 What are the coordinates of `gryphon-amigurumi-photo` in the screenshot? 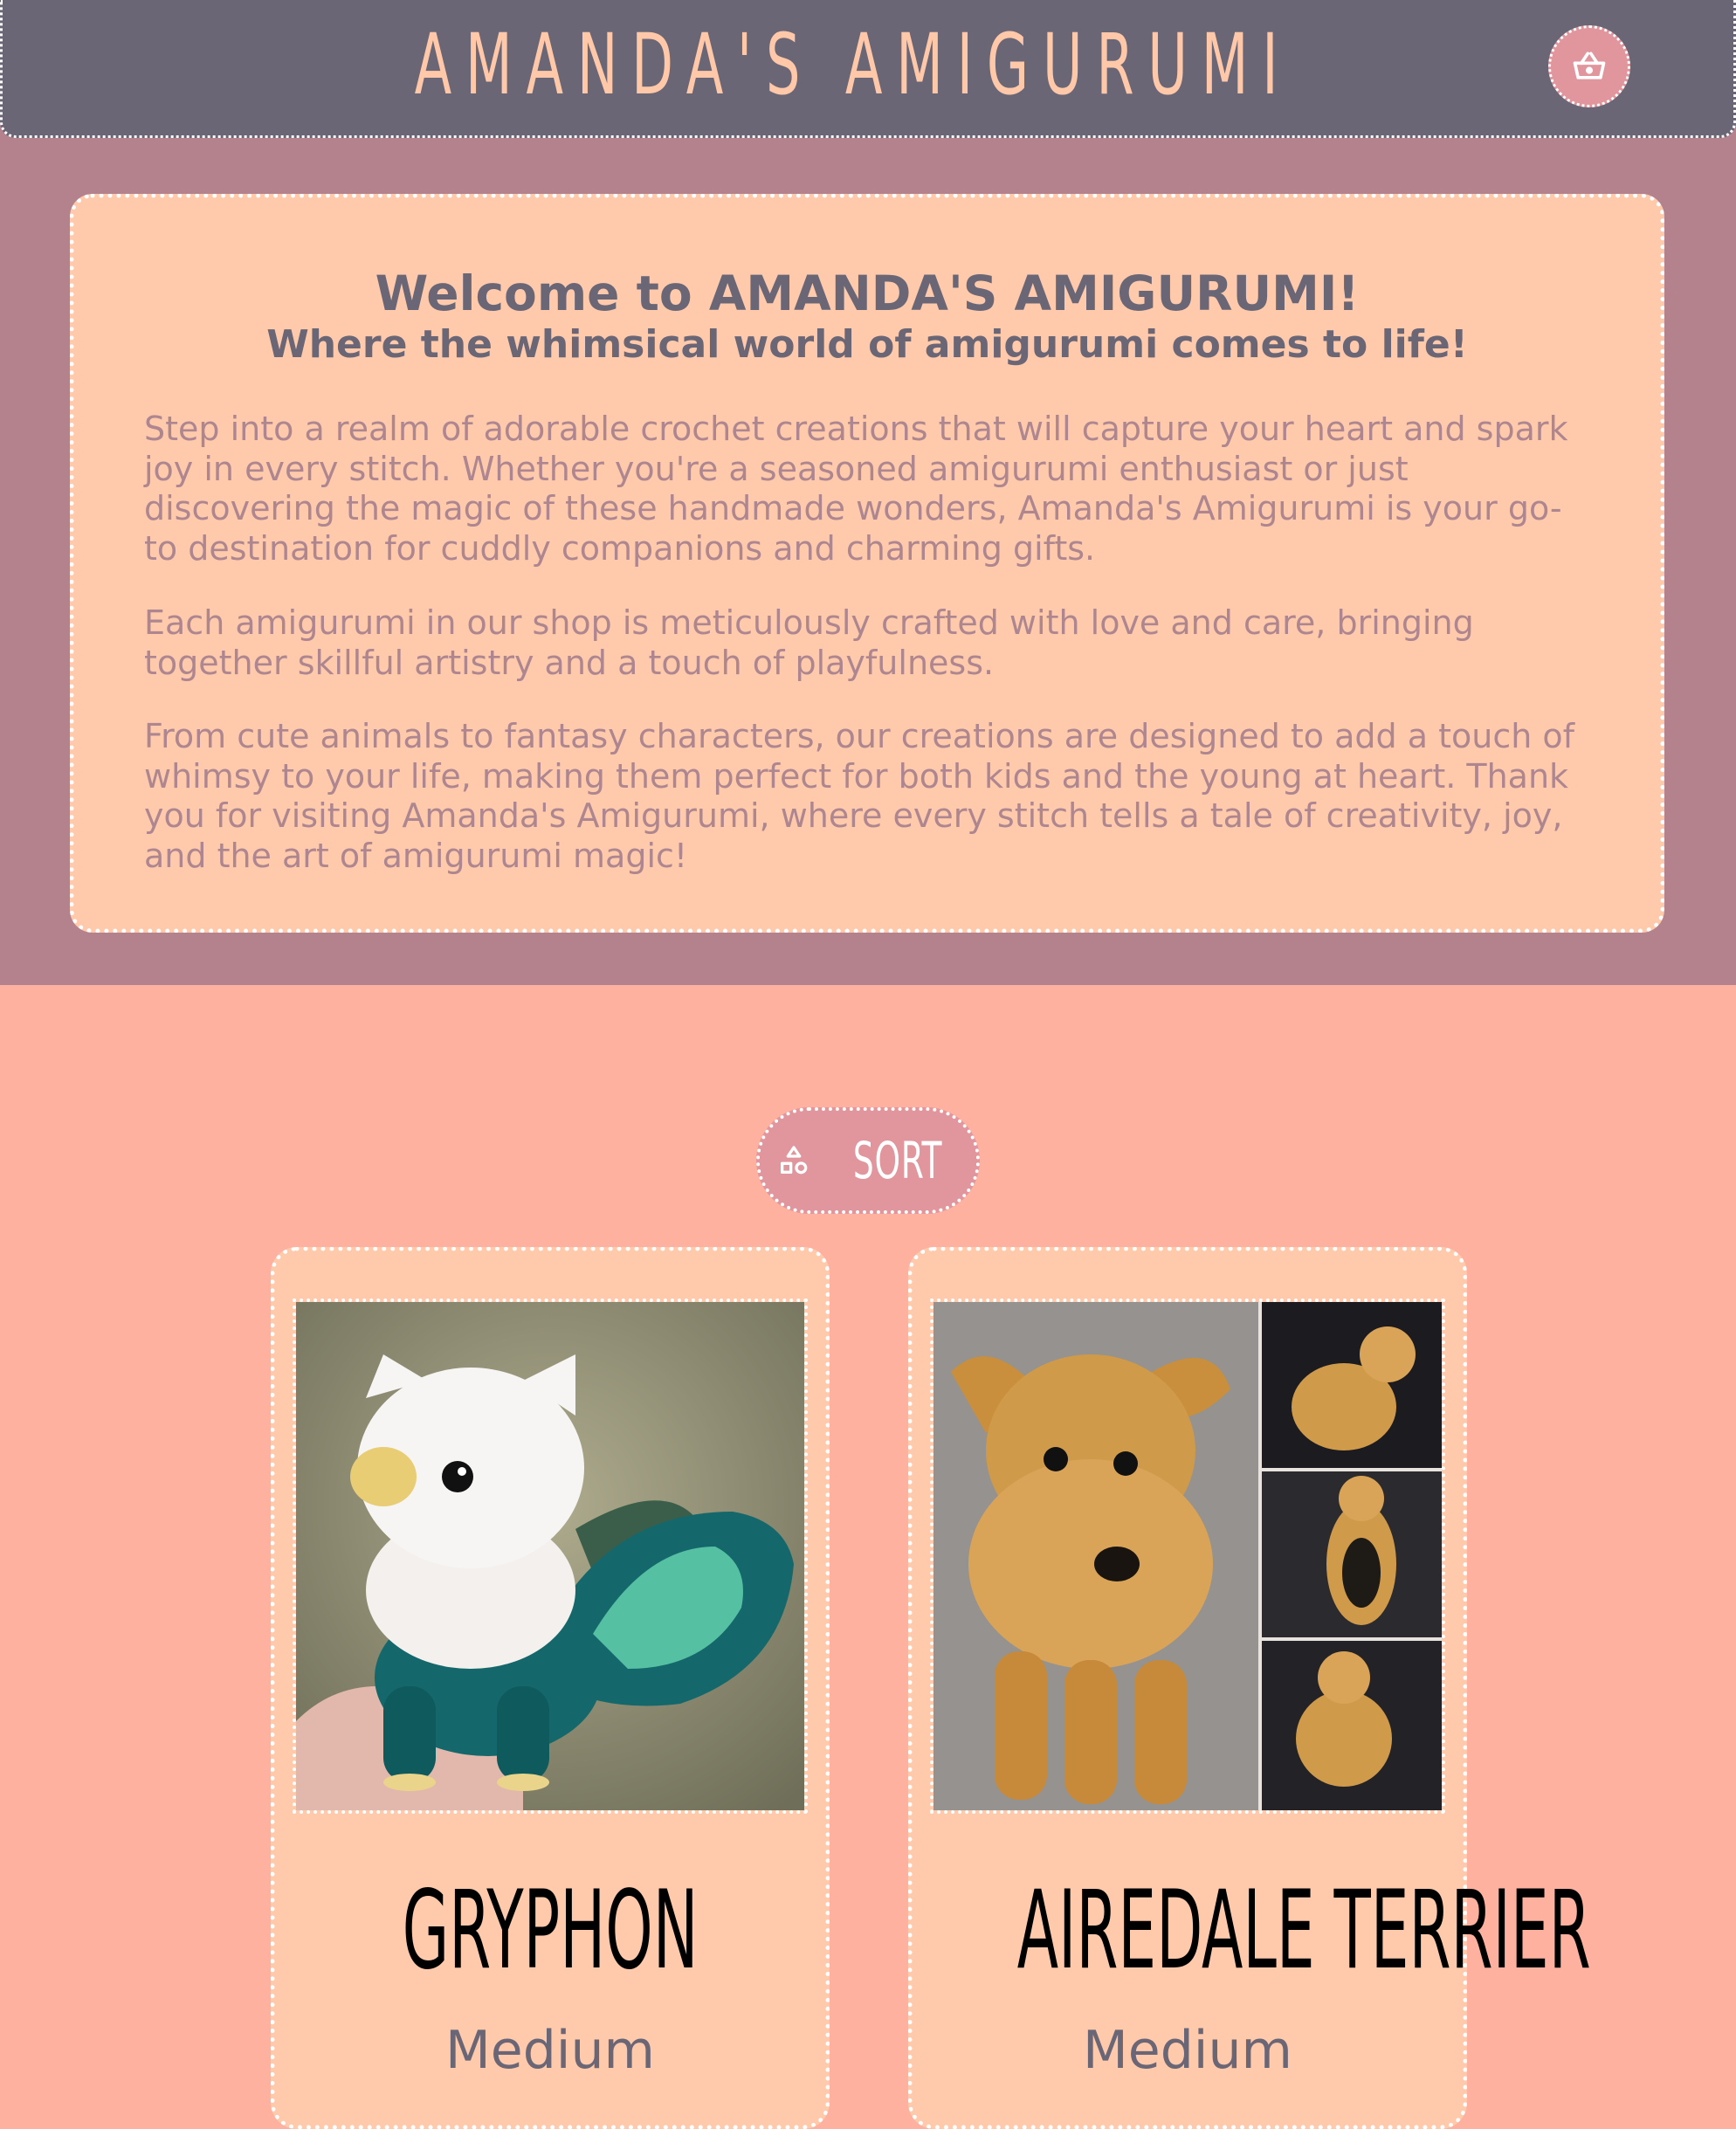 It's located at (550, 1556).